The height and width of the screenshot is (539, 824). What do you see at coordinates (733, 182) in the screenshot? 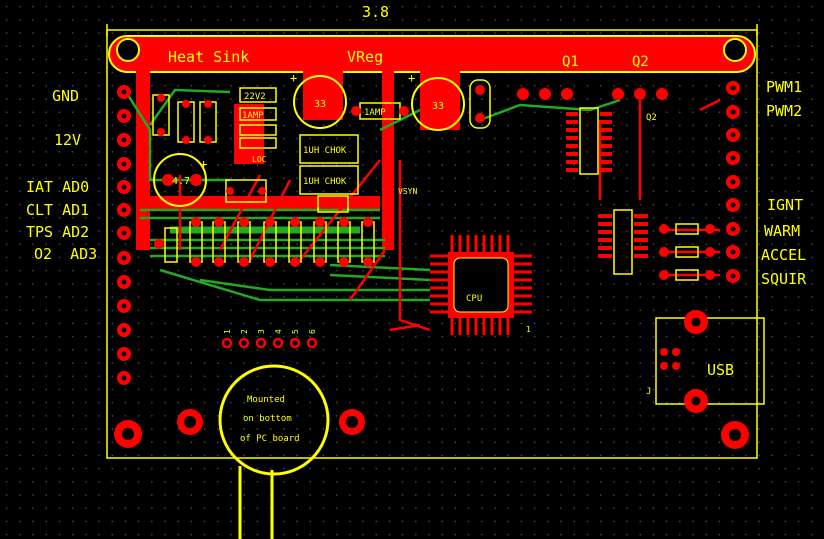
I see `right-header` at bounding box center [733, 182].